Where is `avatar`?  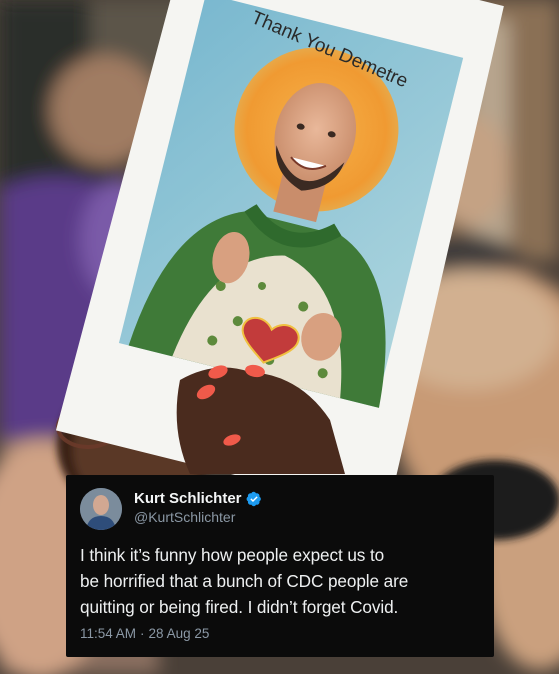 avatar is located at coordinates (101, 509).